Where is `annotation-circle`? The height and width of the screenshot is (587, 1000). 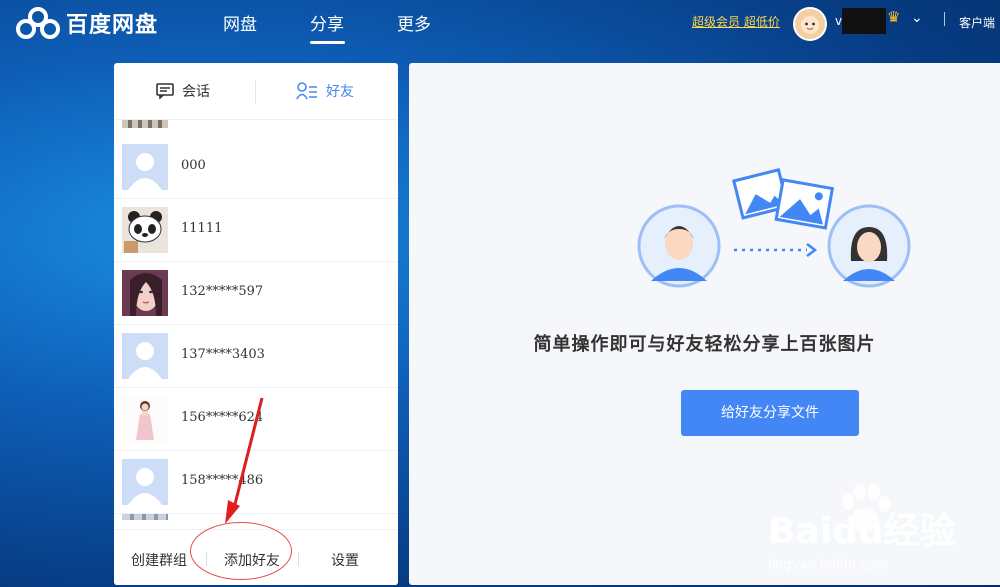 annotation-circle is located at coordinates (241, 551).